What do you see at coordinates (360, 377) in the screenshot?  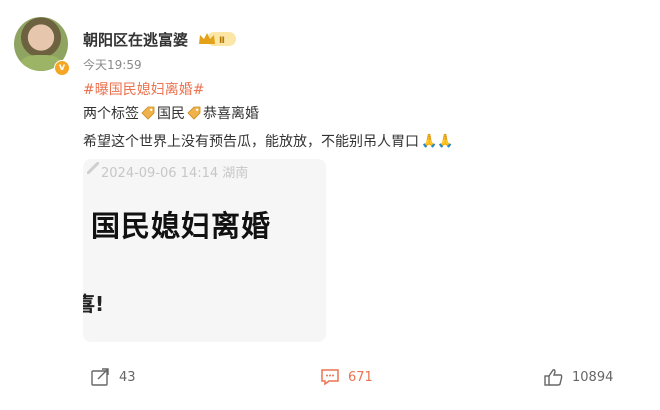 I see `comment-count: 671` at bounding box center [360, 377].